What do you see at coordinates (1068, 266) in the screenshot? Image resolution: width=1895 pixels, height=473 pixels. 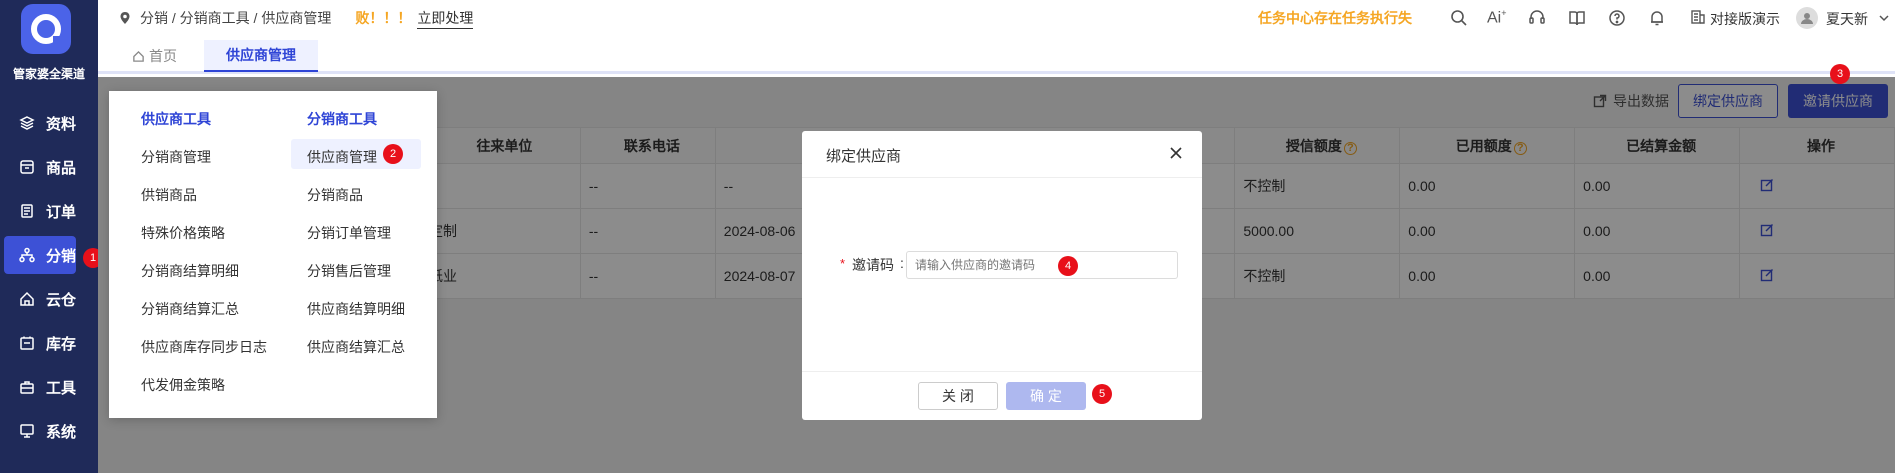 I see `step-badge-4: 4` at bounding box center [1068, 266].